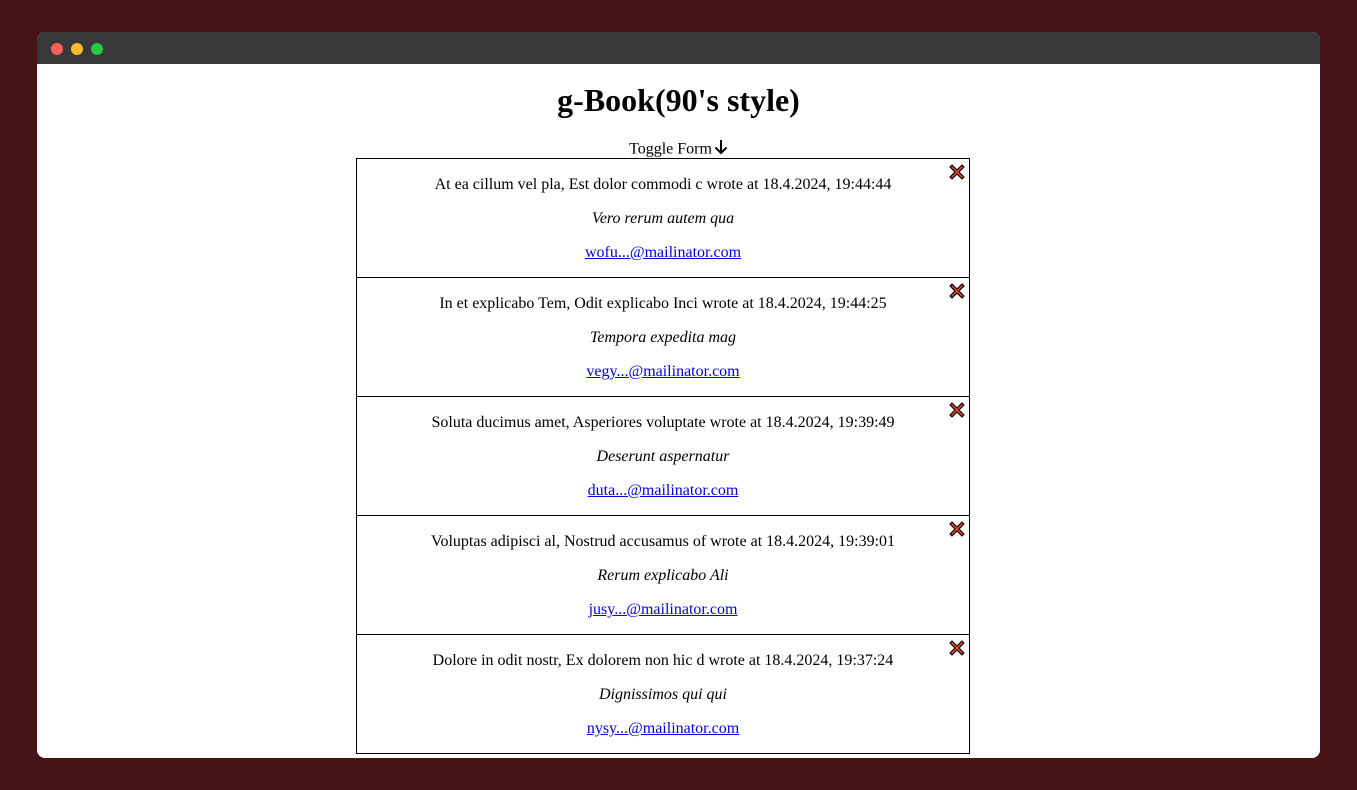  I want to click on entry-email-link: wofu...@mailinator.com, so click(663, 252).